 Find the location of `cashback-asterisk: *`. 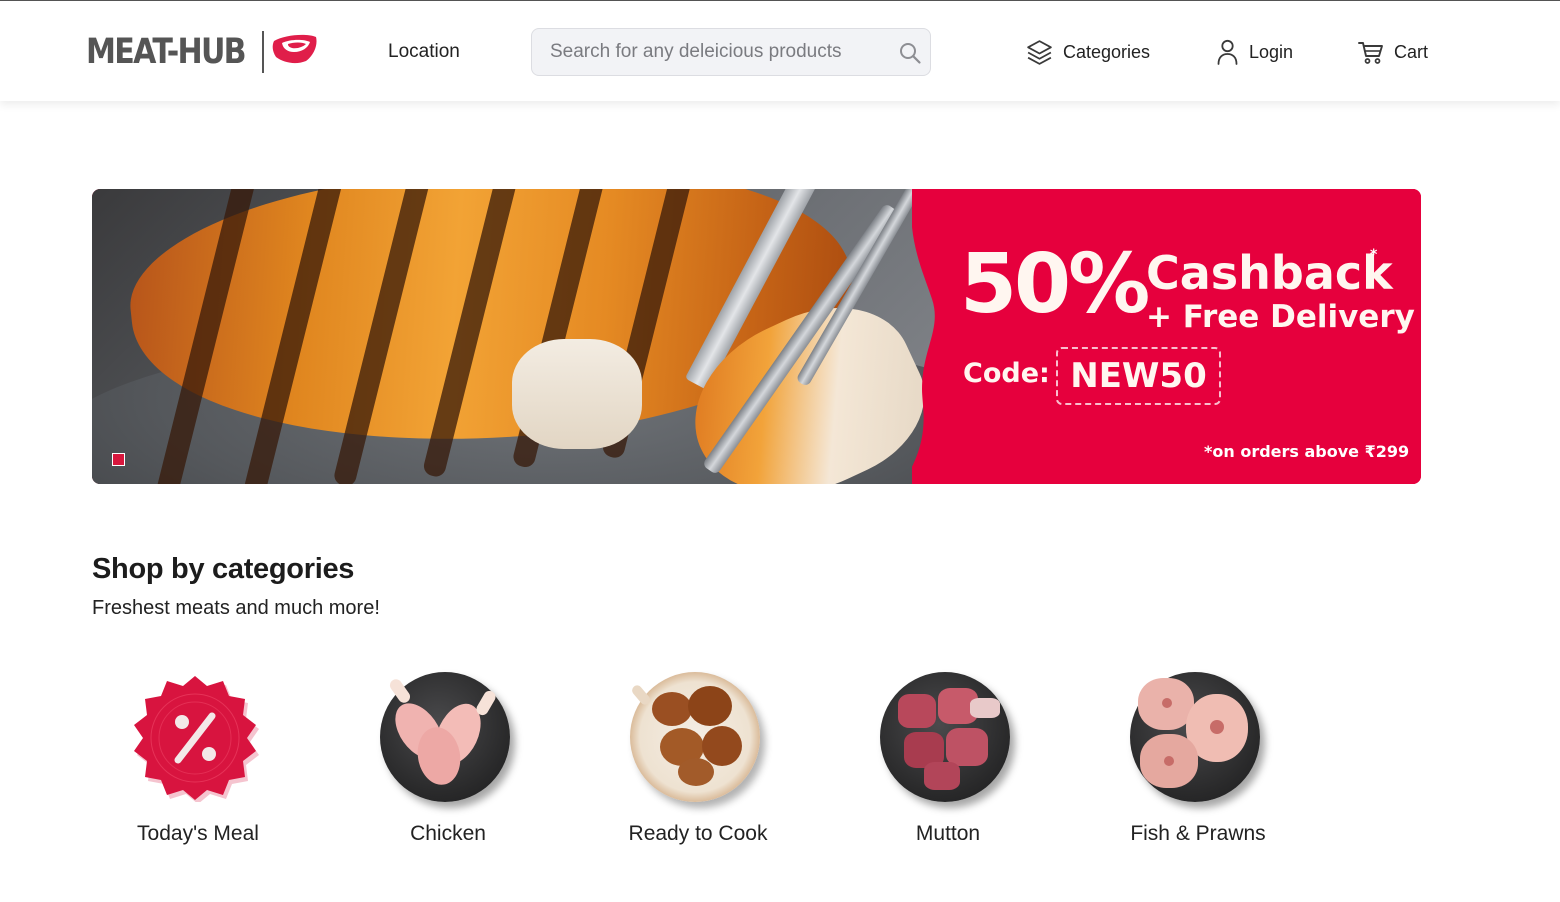

cashback-asterisk: * is located at coordinates (1374, 255).